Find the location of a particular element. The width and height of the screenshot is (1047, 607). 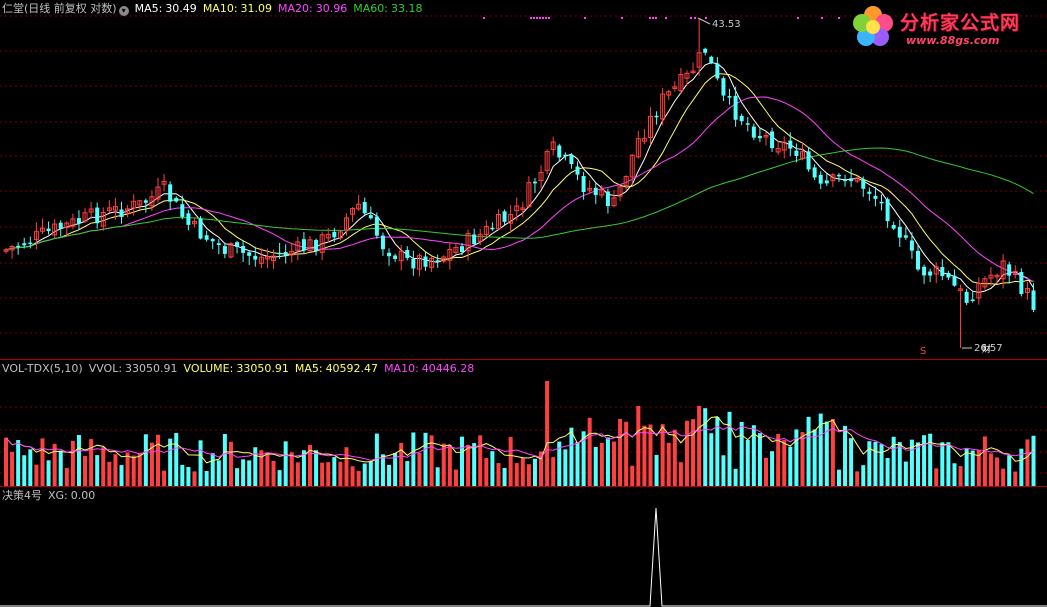

vol-ma10-line is located at coordinates (519, 443).